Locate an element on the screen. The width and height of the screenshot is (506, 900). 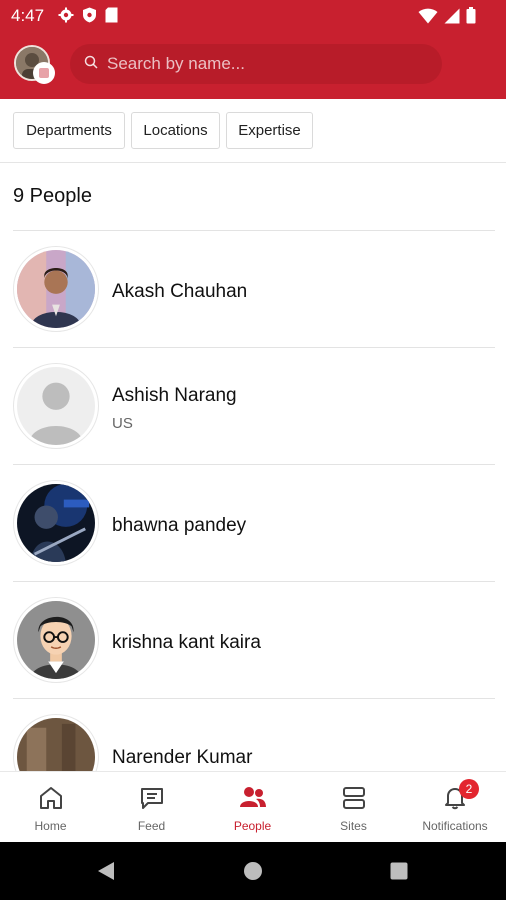
people-count: 9 People is located at coordinates (52, 196).